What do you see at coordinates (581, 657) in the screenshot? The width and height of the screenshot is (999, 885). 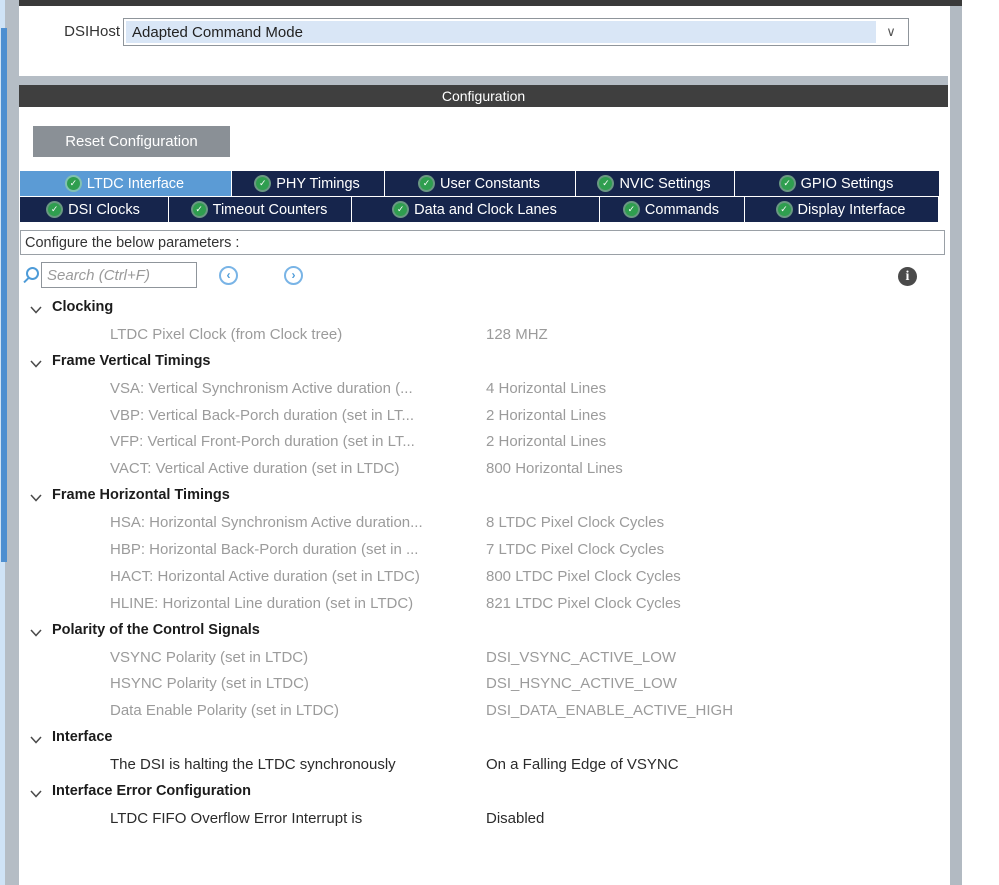 I see `param-value: DSI_VSYNC_ACTIVE_LOW` at bounding box center [581, 657].